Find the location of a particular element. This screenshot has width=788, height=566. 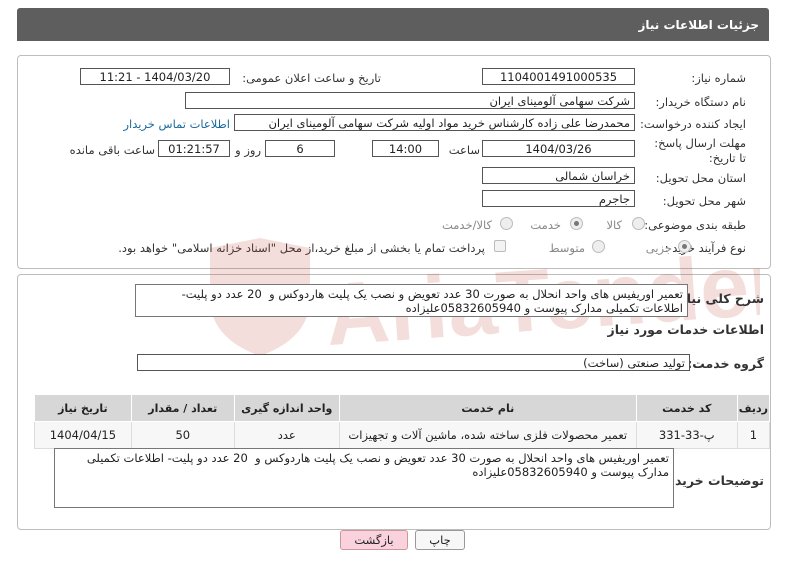

process-radio-medium is located at coordinates (598, 246).